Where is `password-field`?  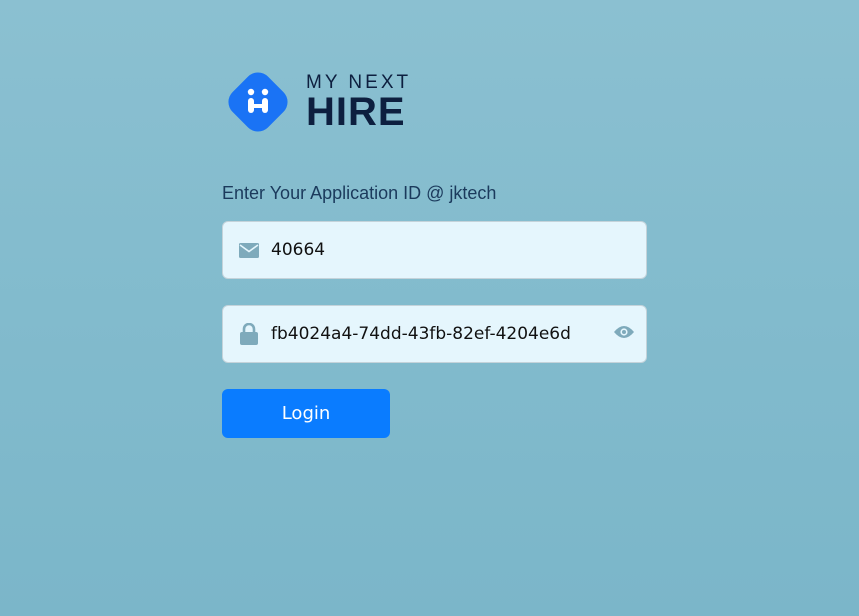
password-field is located at coordinates (434, 334).